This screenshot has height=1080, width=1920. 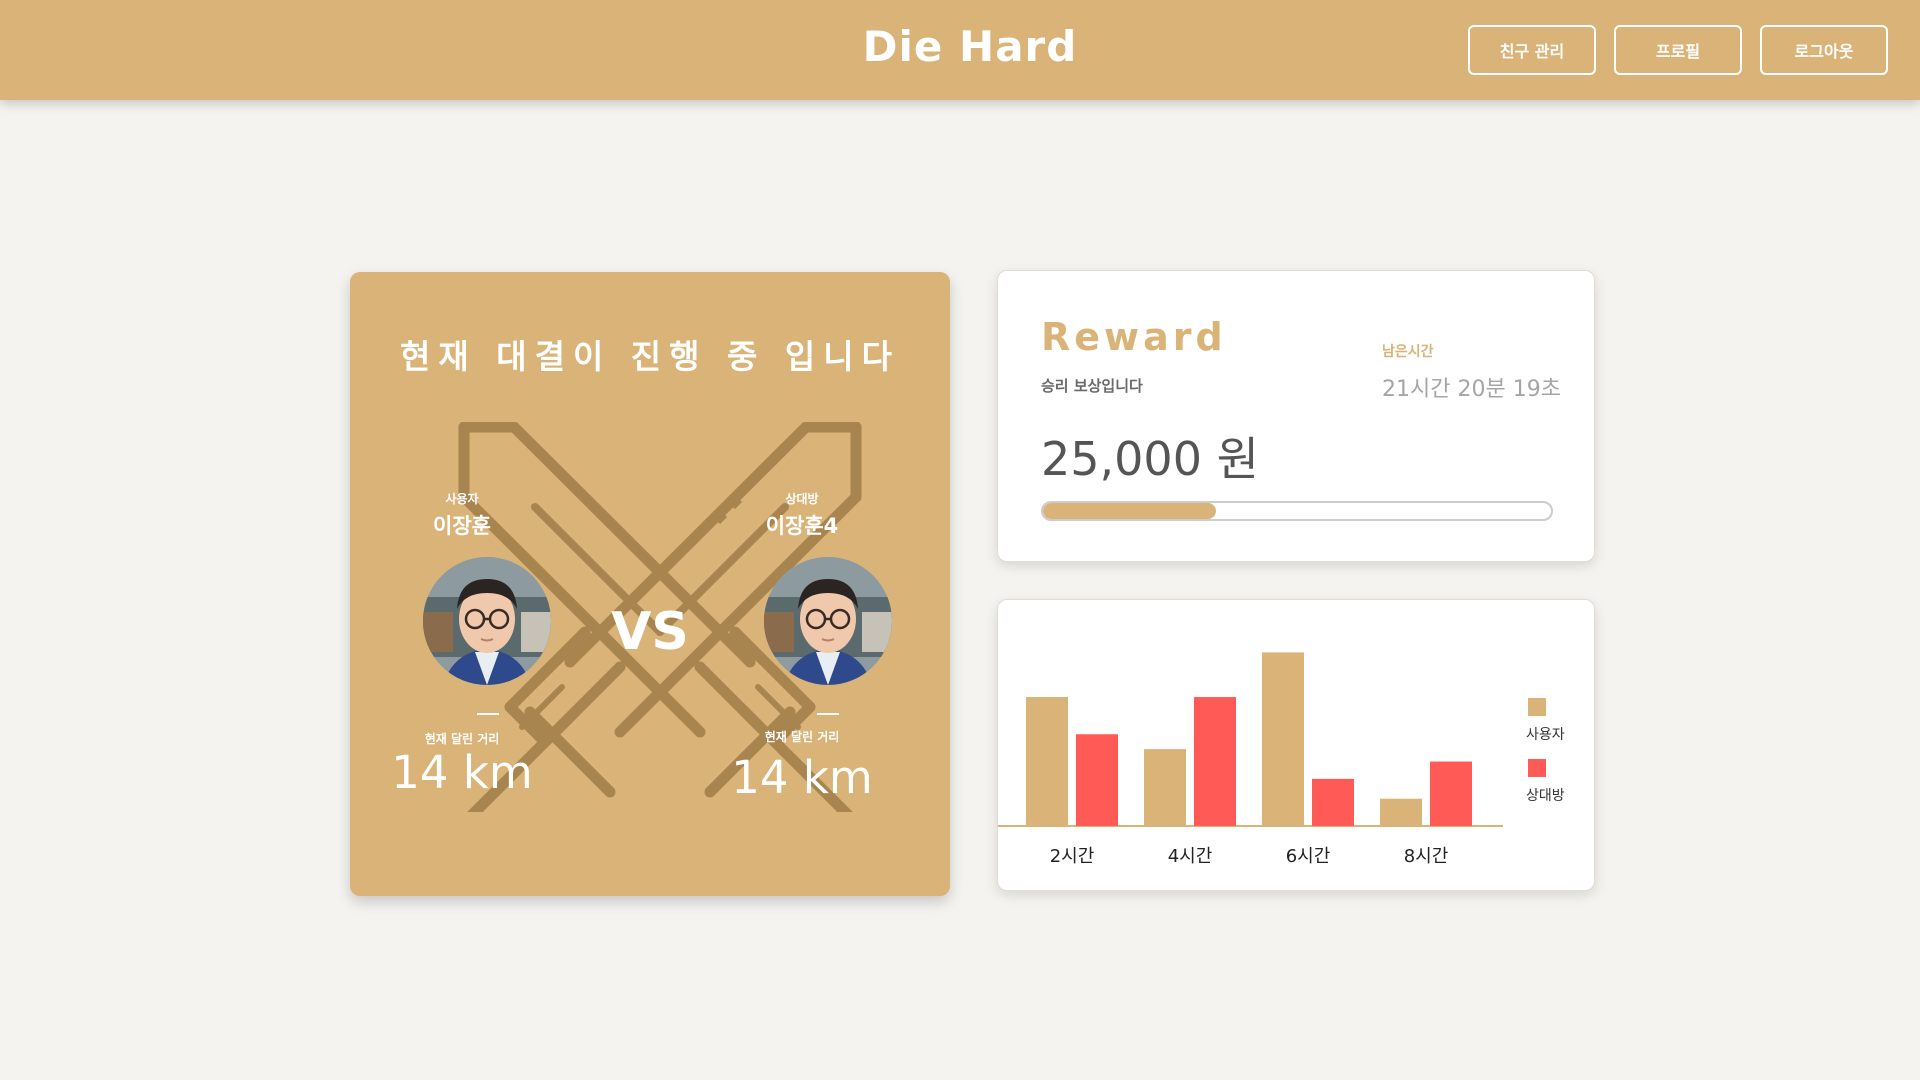 I want to click on match-title: 현재 대결이 진행 중 입니다, so click(x=650, y=356).